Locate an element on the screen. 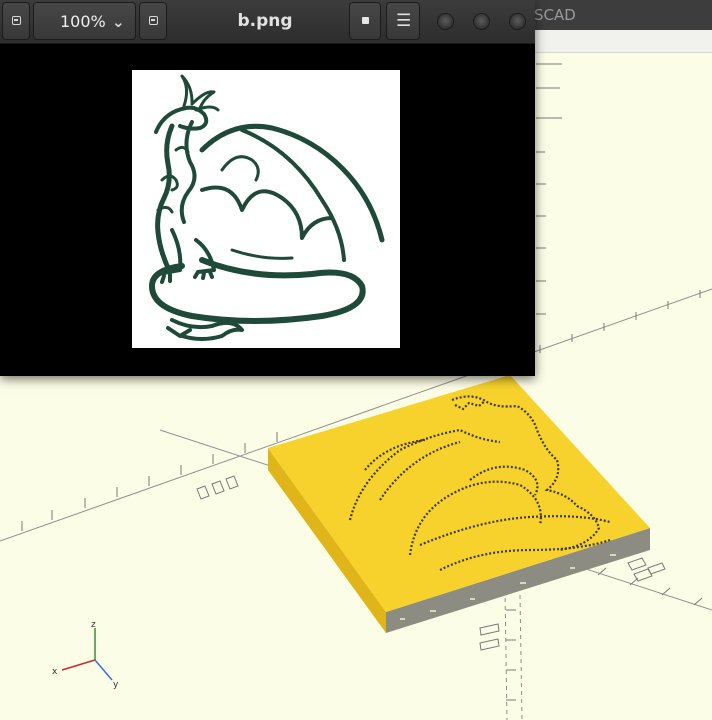  zoom-in-icon is located at coordinates (153, 20).